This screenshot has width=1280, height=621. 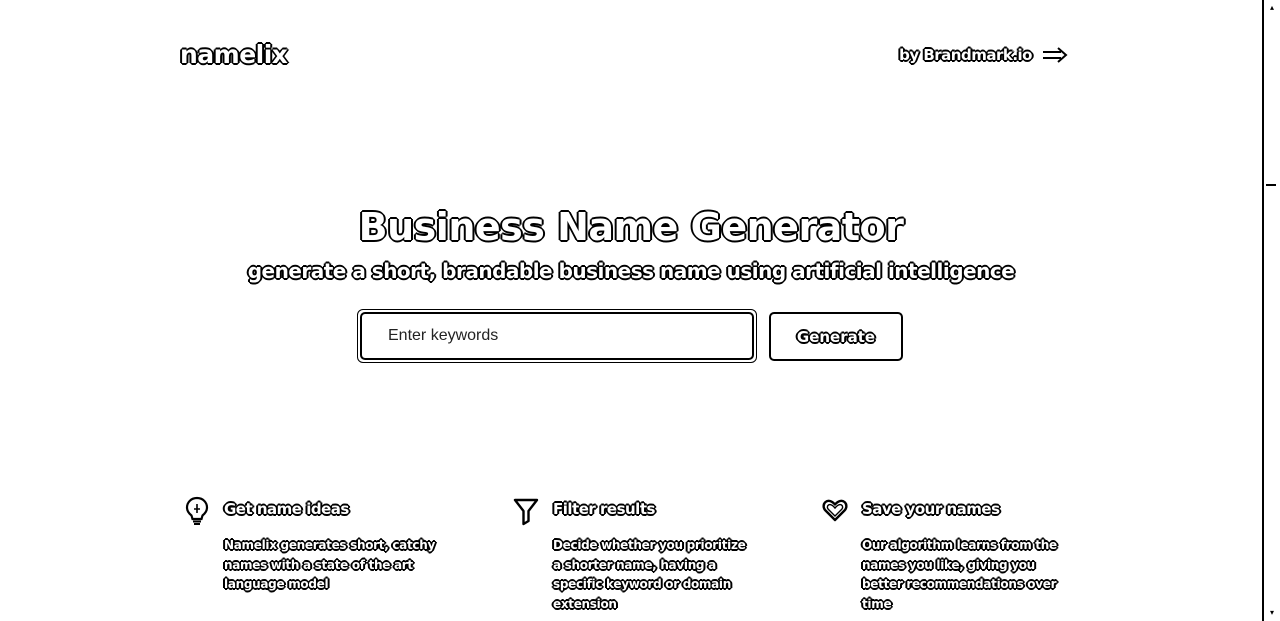 I want to click on arrow-right-icon, so click(x=1055, y=55).